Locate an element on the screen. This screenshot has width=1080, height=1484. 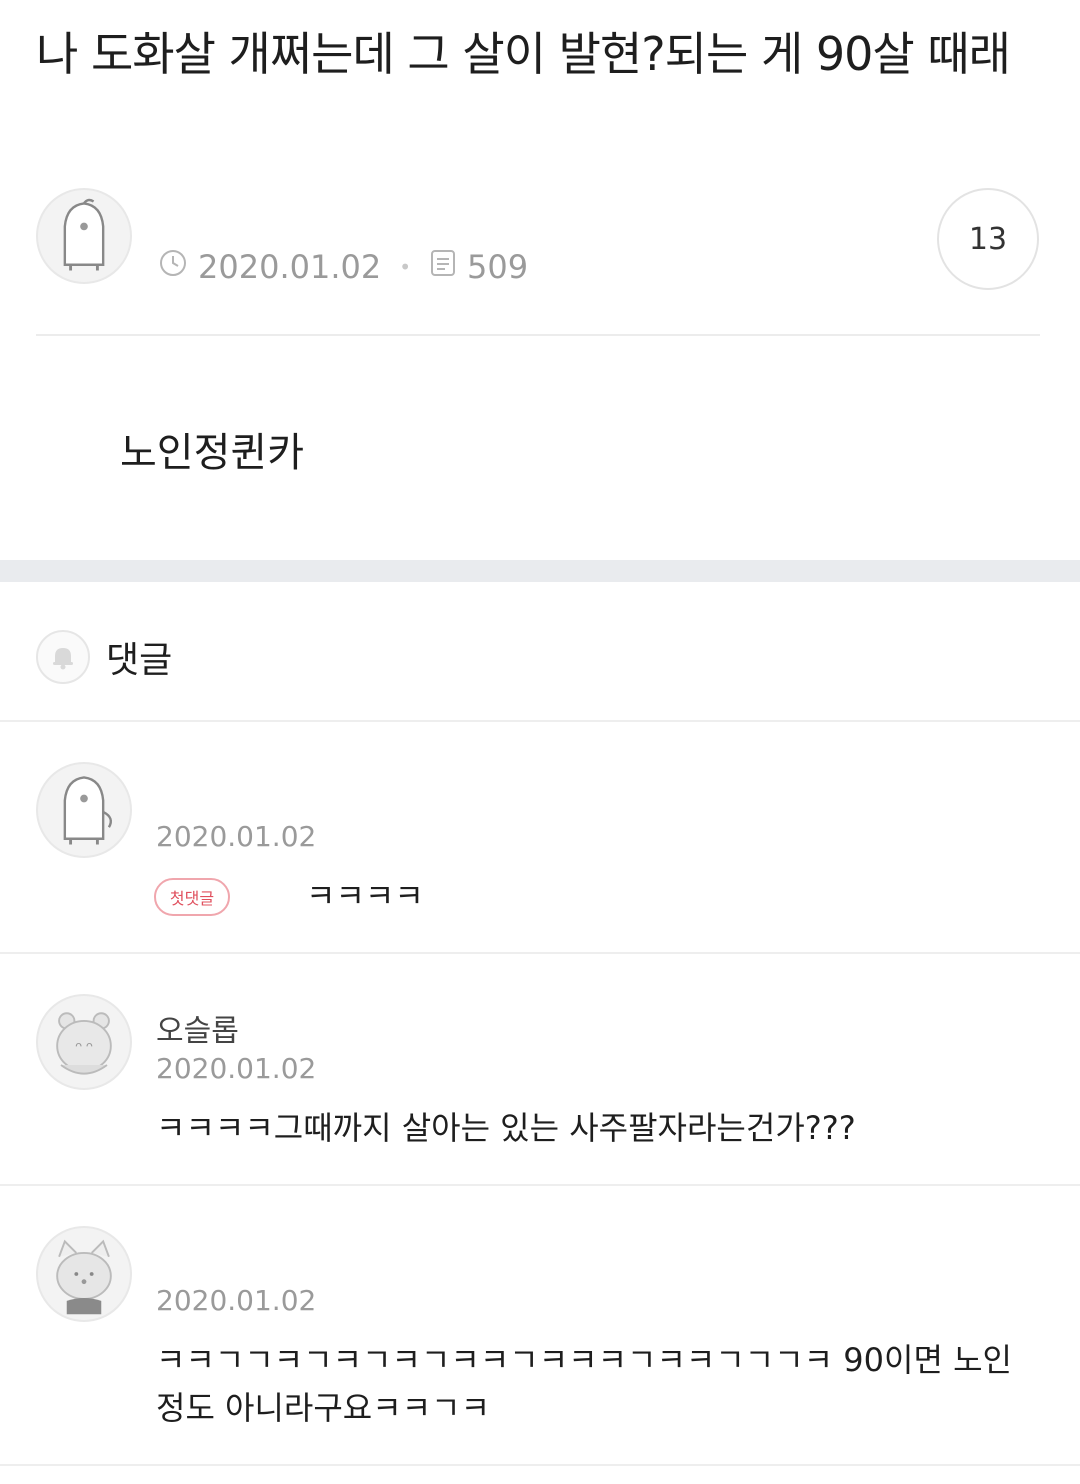
post-title: 나 도화살 개쩌는데 그 살이 발현?되는 게 90살 때래 is located at coordinates (523, 54).